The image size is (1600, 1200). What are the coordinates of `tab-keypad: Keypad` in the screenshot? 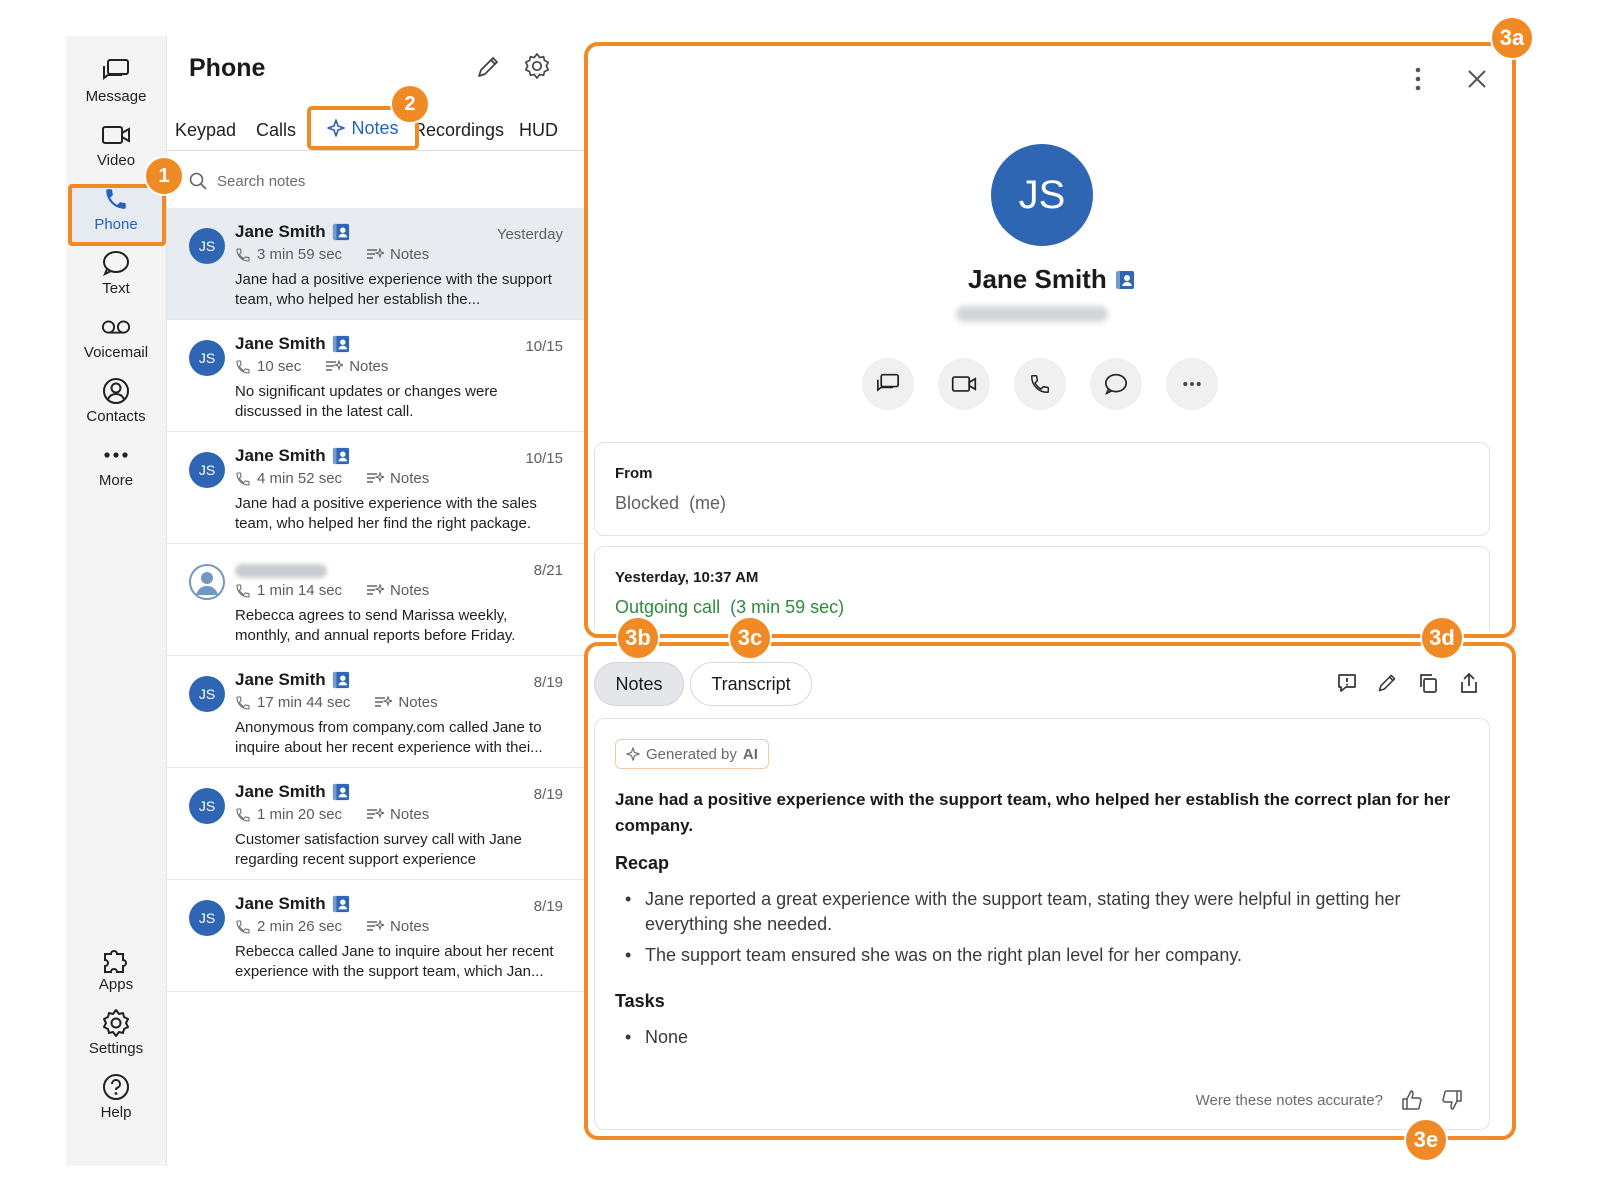 It's located at (205, 130).